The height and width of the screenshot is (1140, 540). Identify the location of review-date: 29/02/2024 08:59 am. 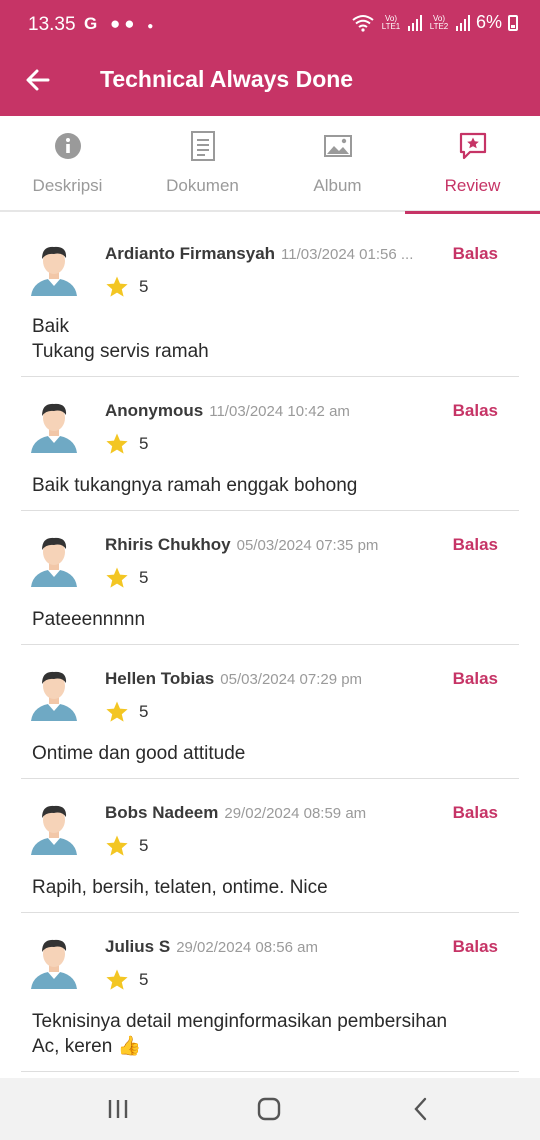
(295, 813).